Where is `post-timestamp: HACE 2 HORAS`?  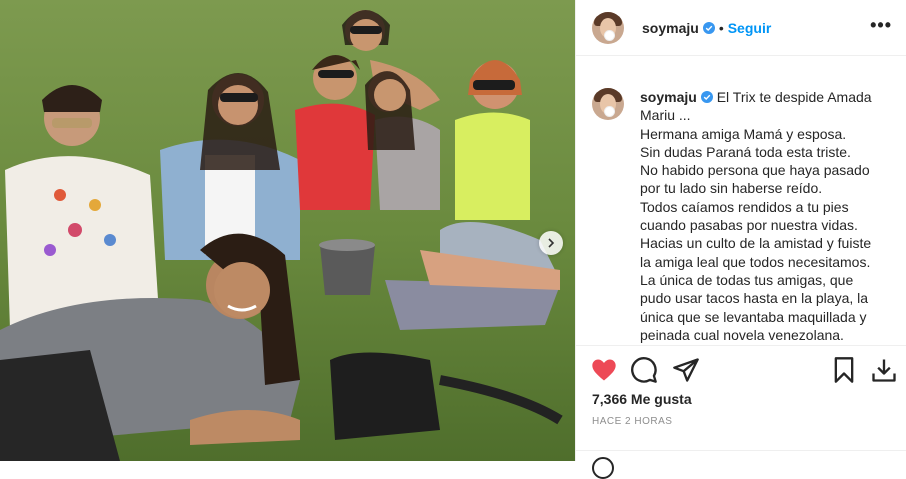
post-timestamp: HACE 2 HORAS is located at coordinates (632, 421).